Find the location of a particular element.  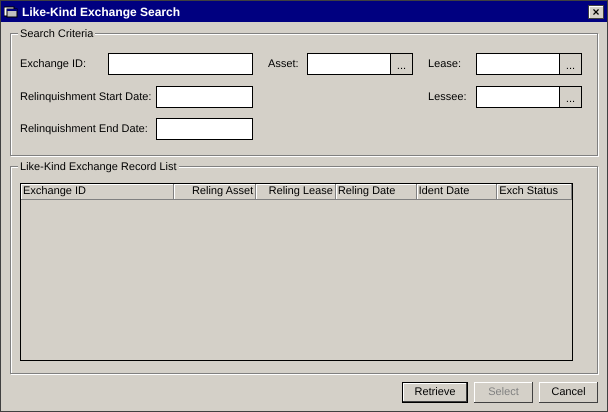

column-header: Reling Asset is located at coordinates (215, 192).